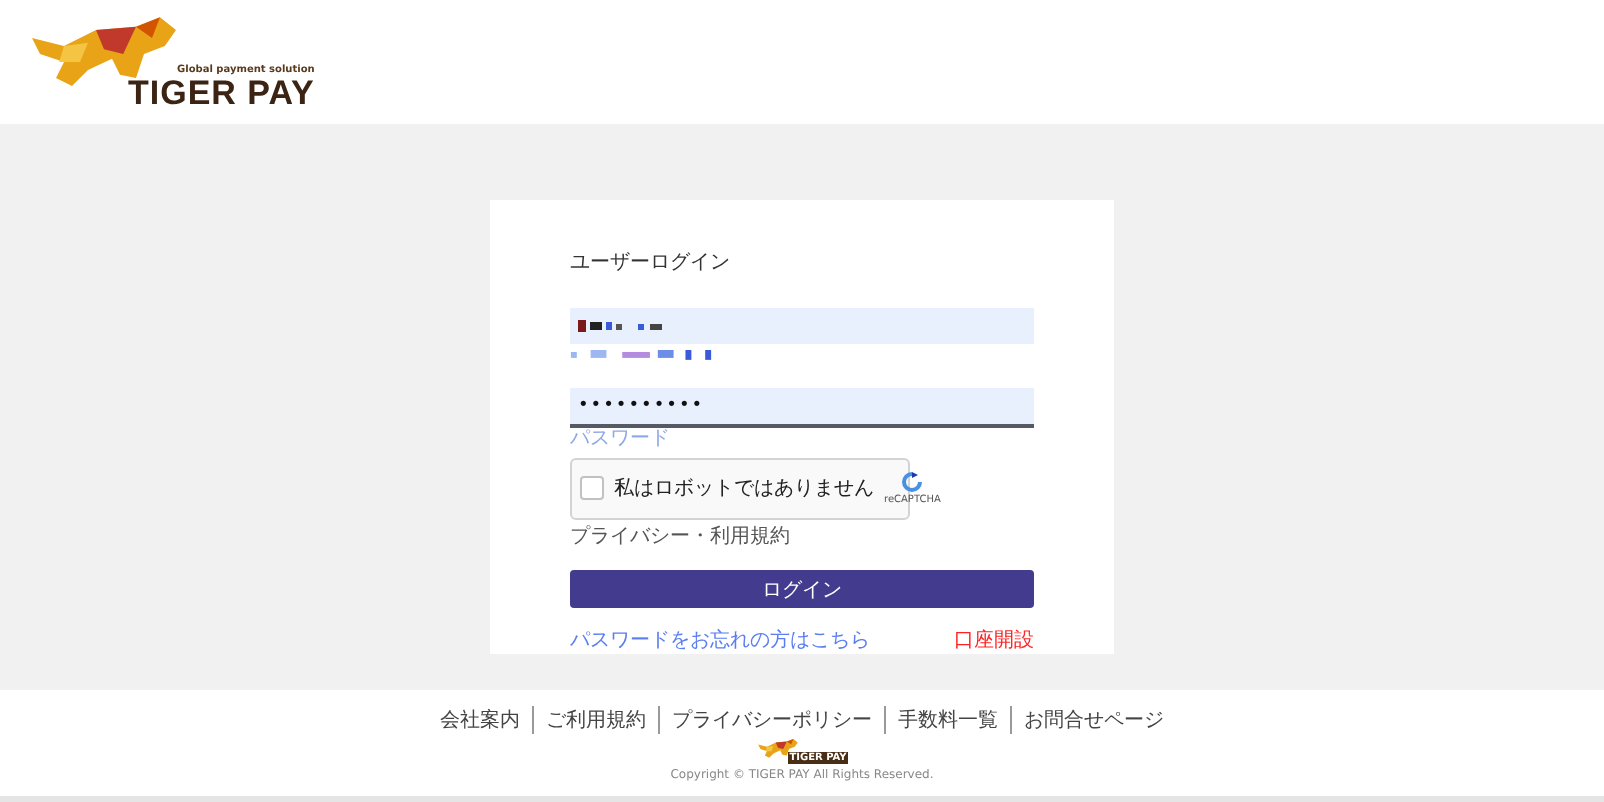  What do you see at coordinates (994, 640) in the screenshot?
I see `open-account-link: 口座開設` at bounding box center [994, 640].